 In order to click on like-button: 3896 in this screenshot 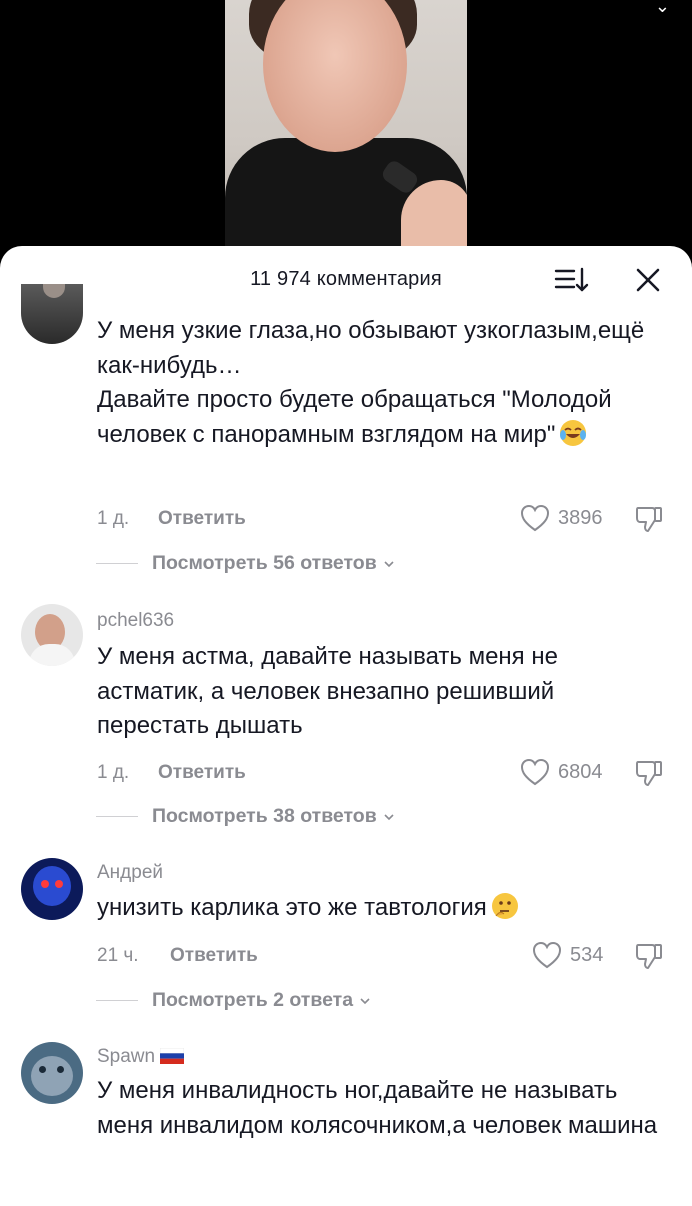, I will do `click(561, 518)`.